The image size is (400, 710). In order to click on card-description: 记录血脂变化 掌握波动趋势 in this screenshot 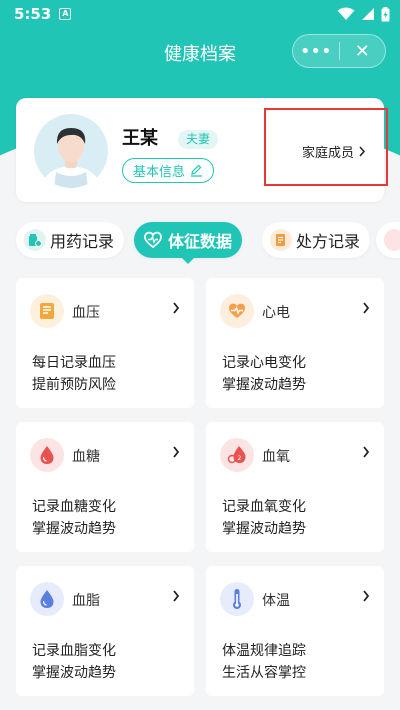, I will do `click(74, 662)`.